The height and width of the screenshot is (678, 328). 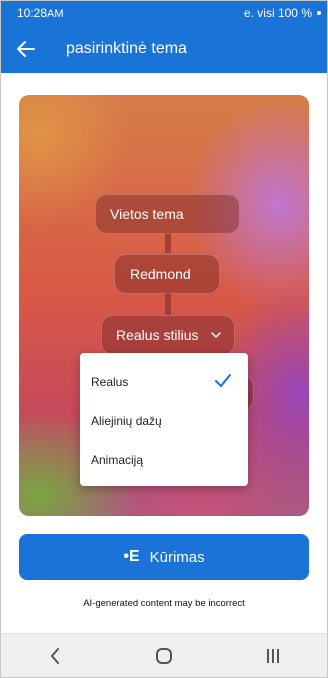 I want to click on create-button: •E Kūrimas, so click(x=164, y=557).